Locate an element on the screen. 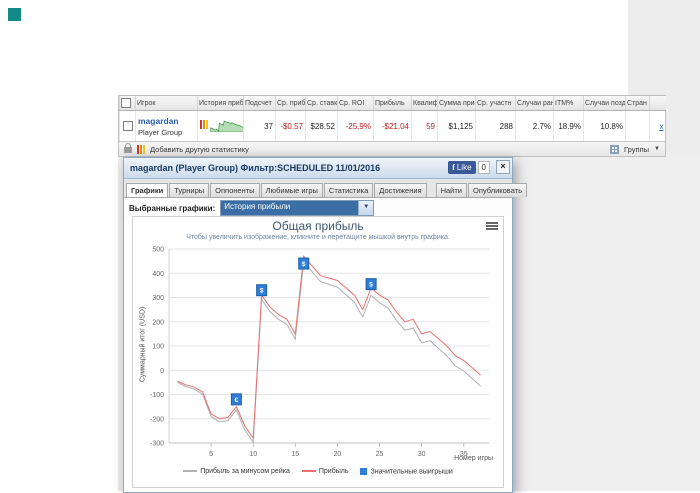  svg-text: 100 is located at coordinates (158, 347).